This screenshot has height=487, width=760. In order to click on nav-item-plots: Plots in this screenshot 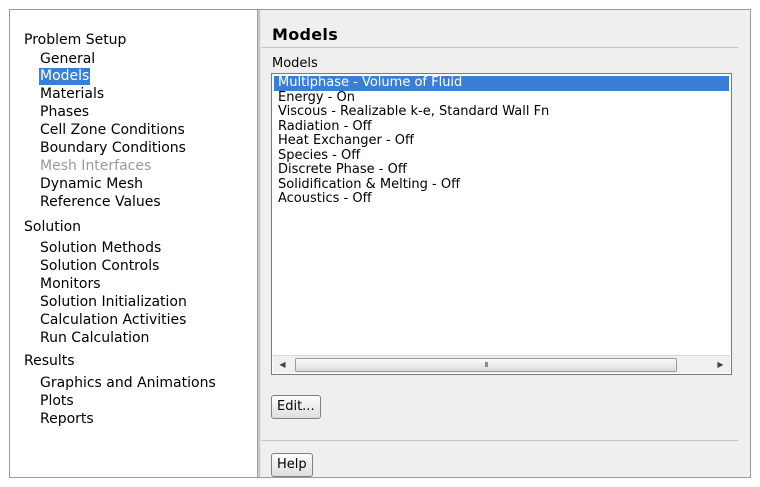, I will do `click(57, 401)`.